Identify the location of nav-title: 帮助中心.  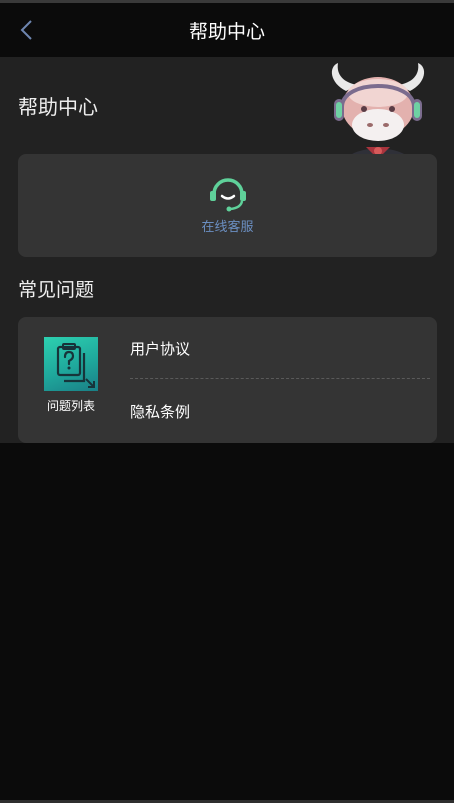
(226, 31).